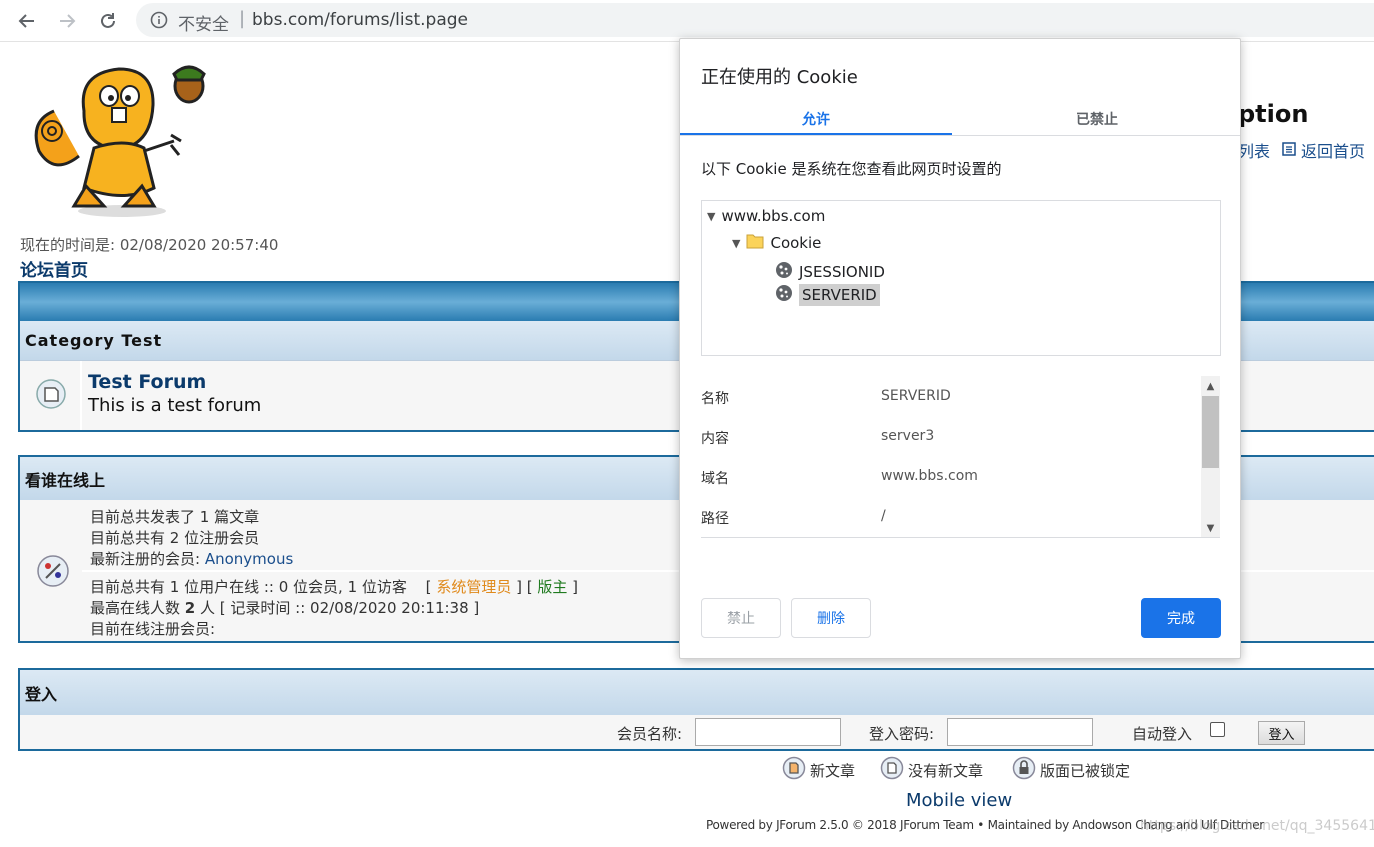  What do you see at coordinates (153, 629) in the screenshot?
I see `registered-online: 目前在线注册会员:` at bounding box center [153, 629].